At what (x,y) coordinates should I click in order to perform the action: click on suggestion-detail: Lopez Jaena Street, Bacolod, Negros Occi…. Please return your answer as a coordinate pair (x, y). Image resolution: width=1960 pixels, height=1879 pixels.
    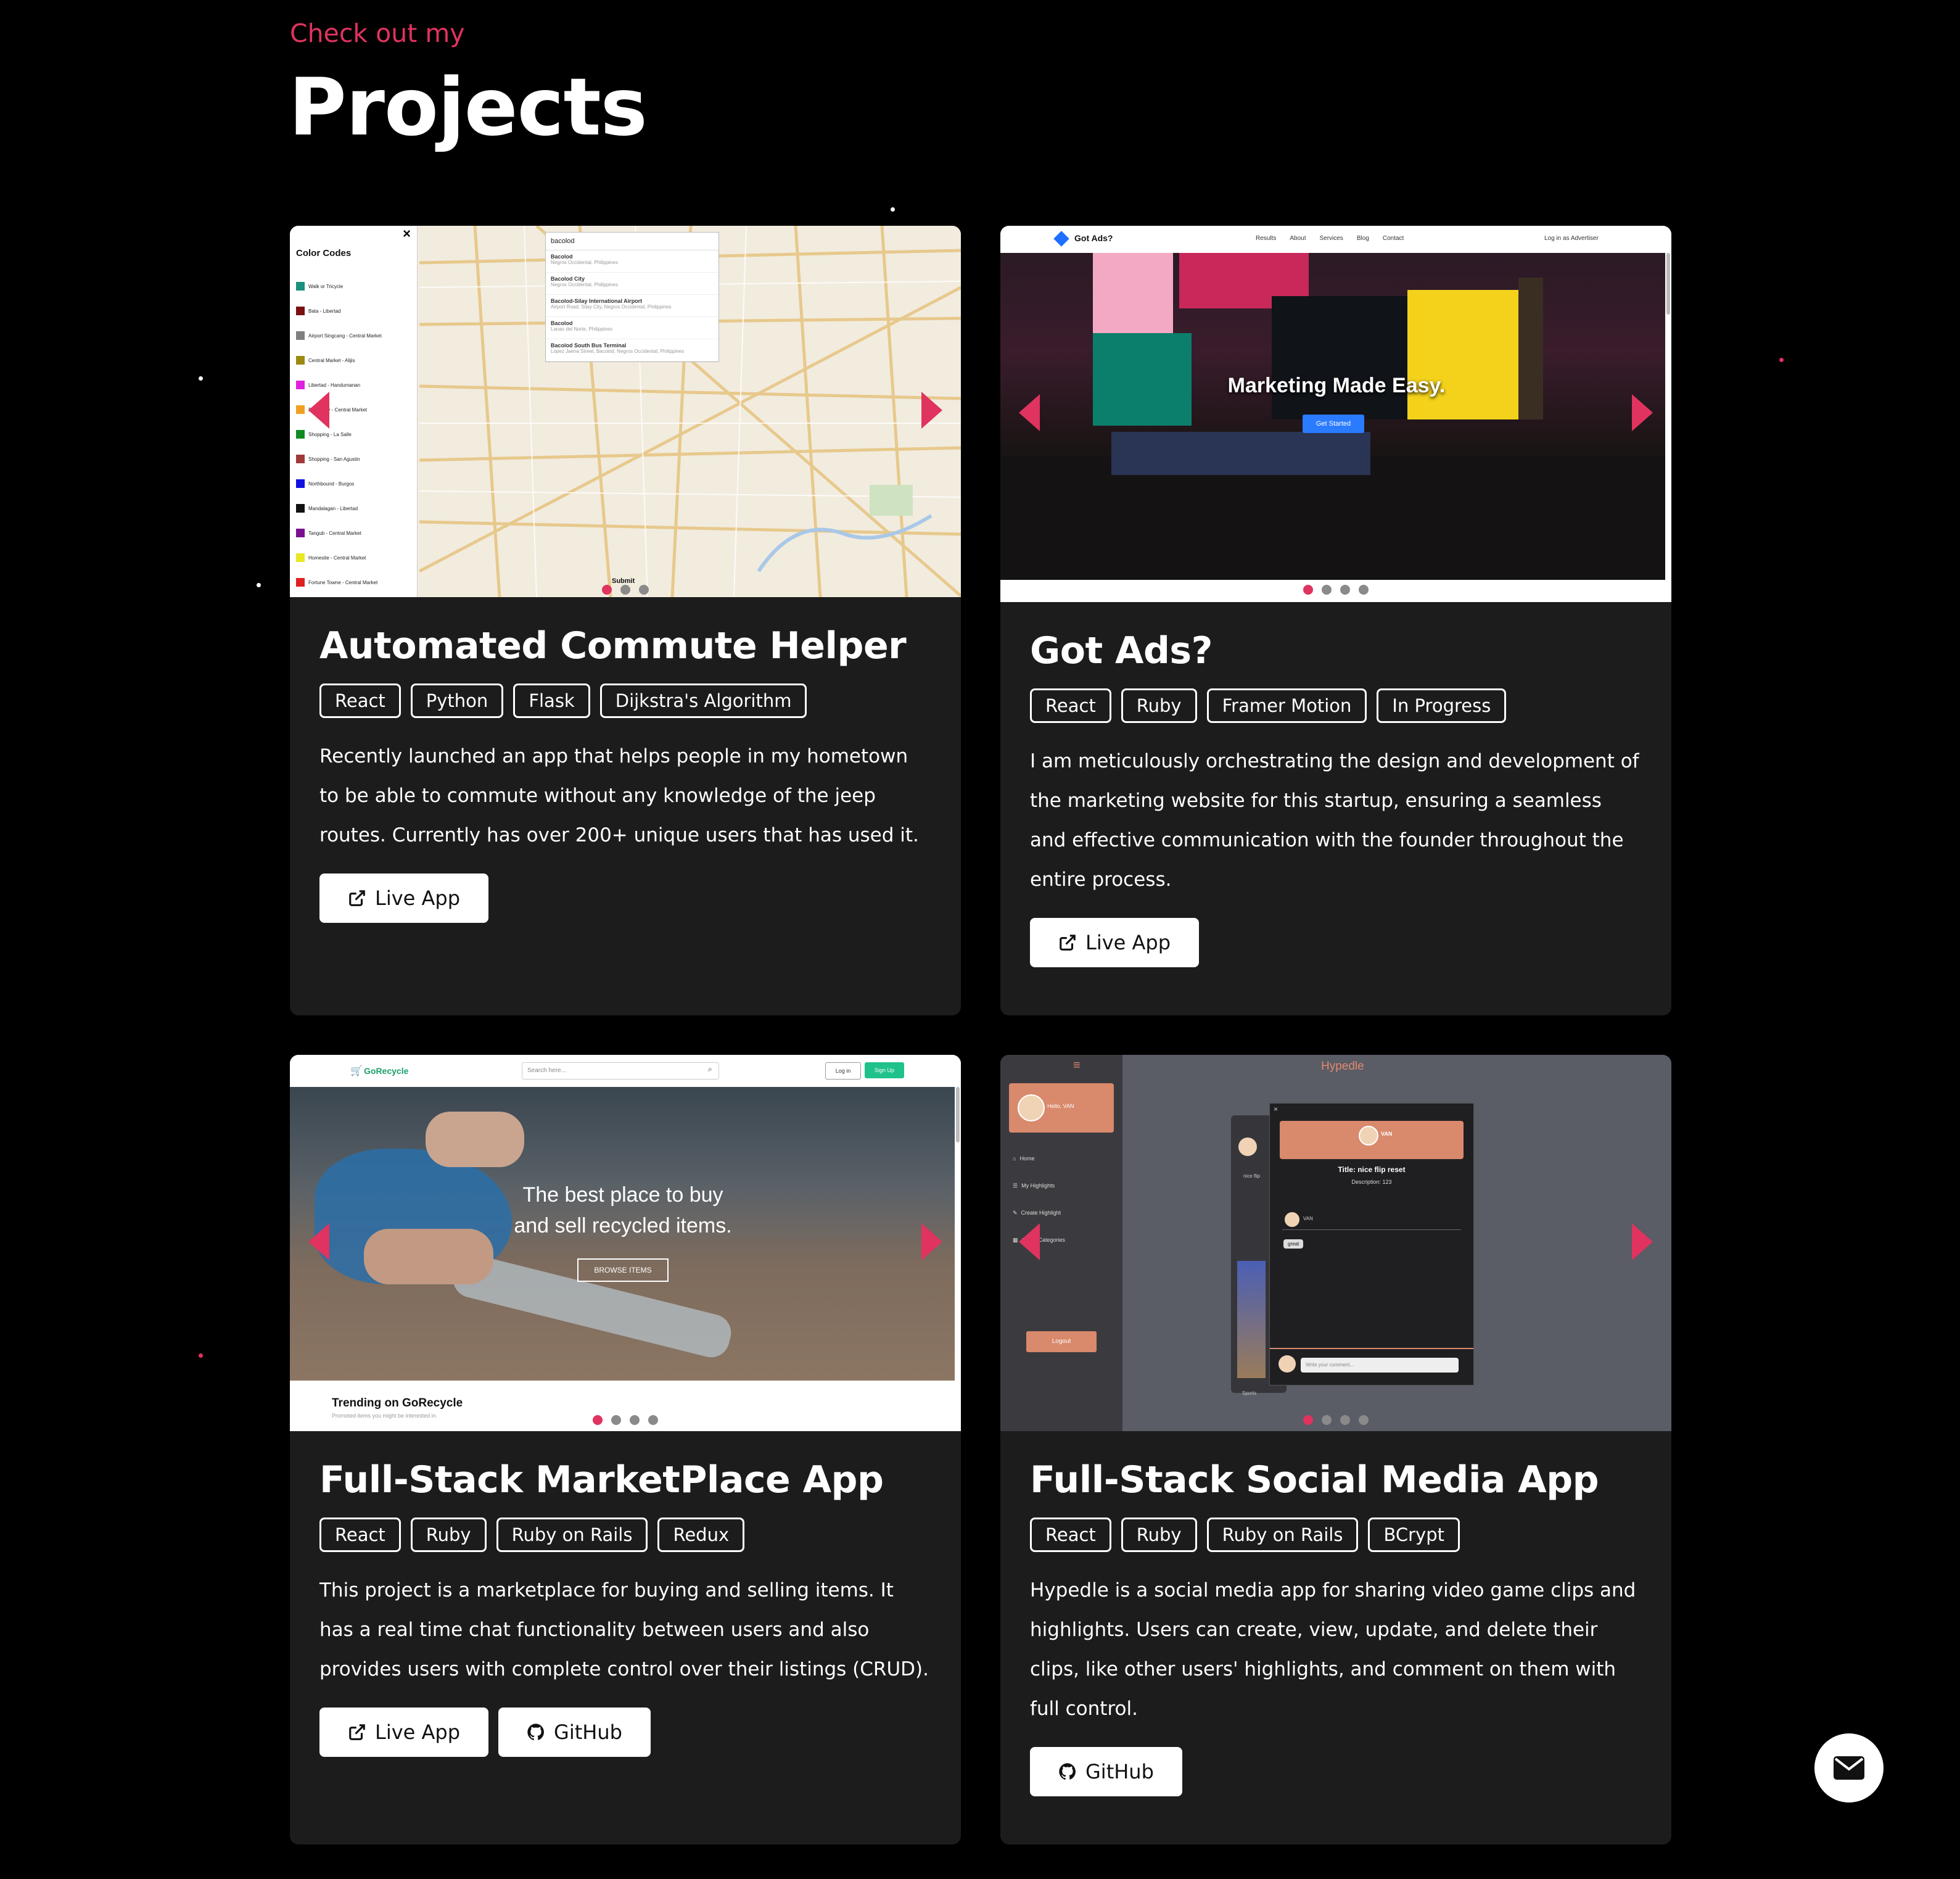
    Looking at the image, I should click on (618, 351).